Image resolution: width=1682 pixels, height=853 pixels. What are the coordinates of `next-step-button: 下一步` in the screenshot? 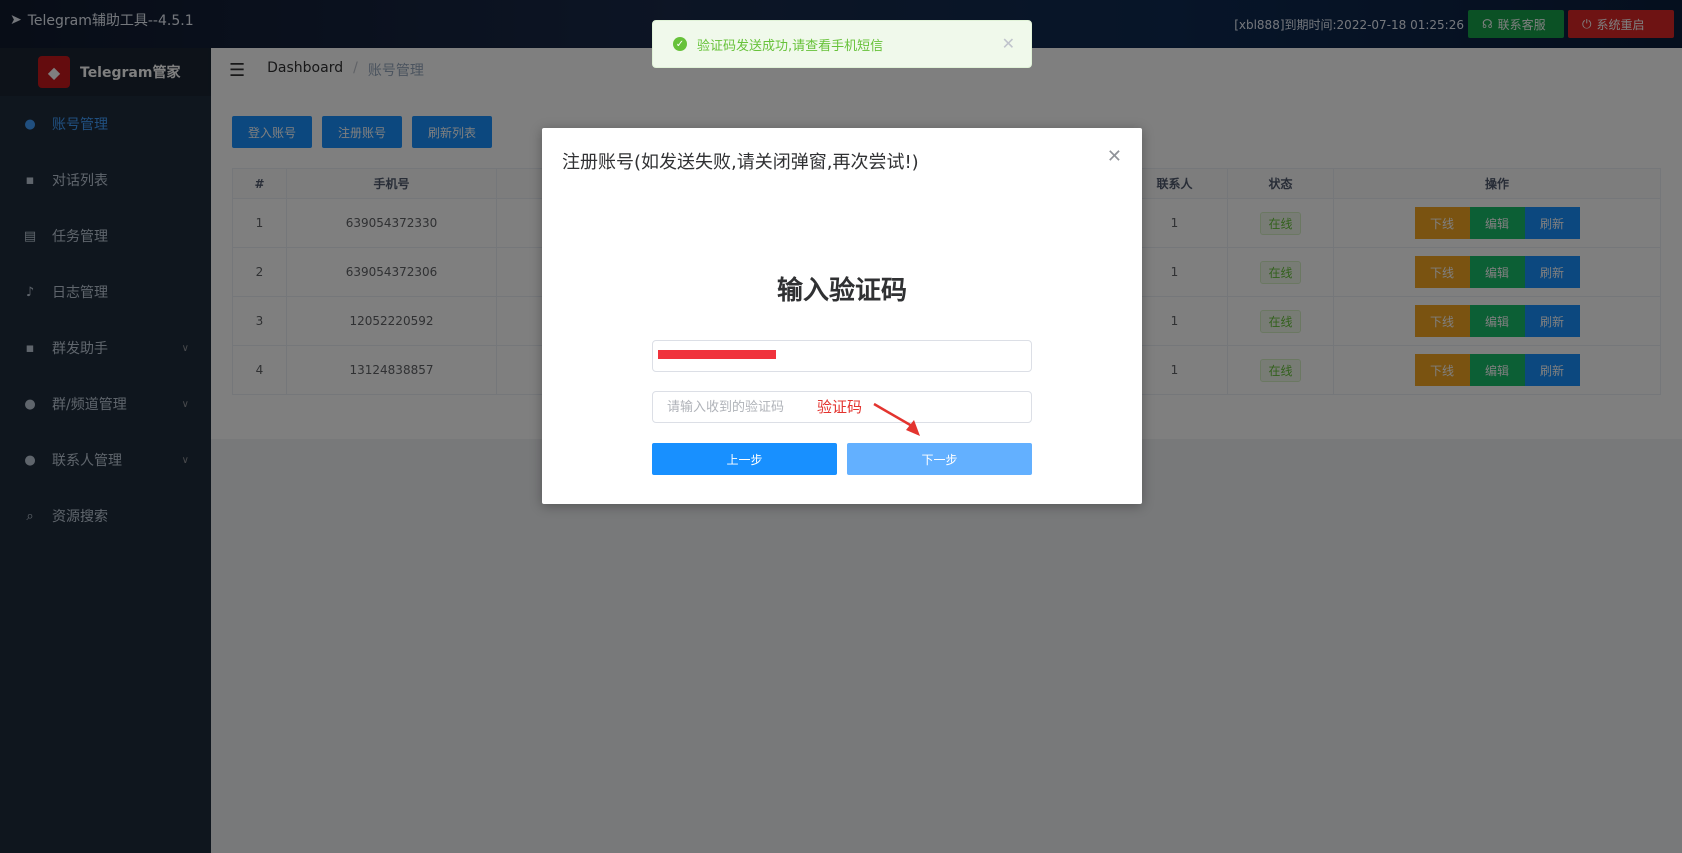 It's located at (939, 459).